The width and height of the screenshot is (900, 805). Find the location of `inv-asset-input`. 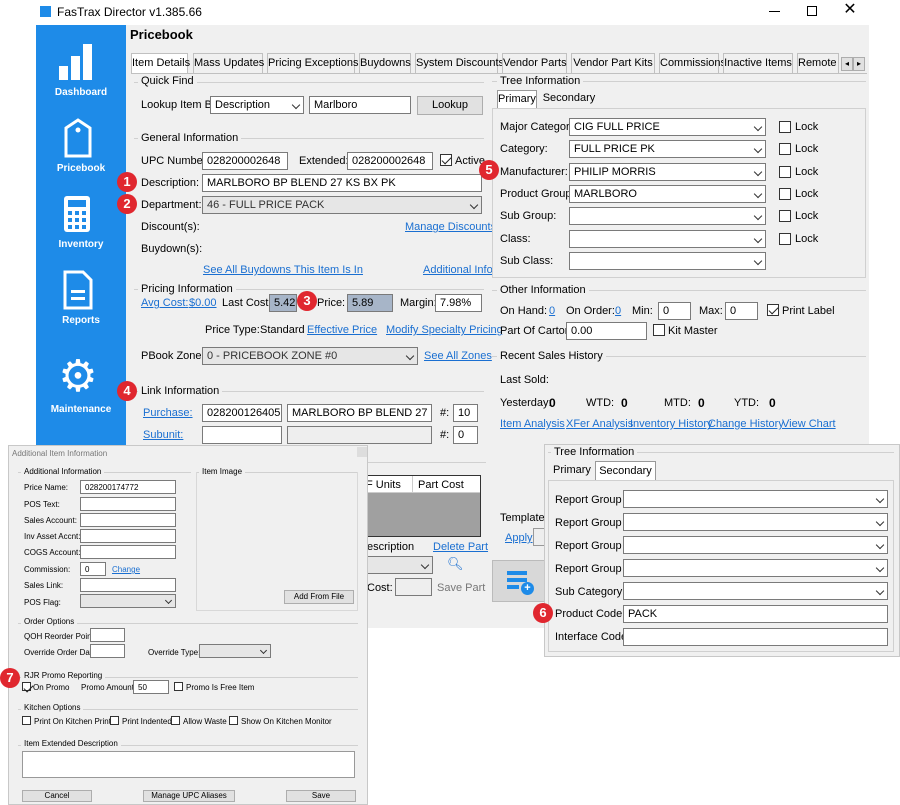

inv-asset-input is located at coordinates (128, 536).